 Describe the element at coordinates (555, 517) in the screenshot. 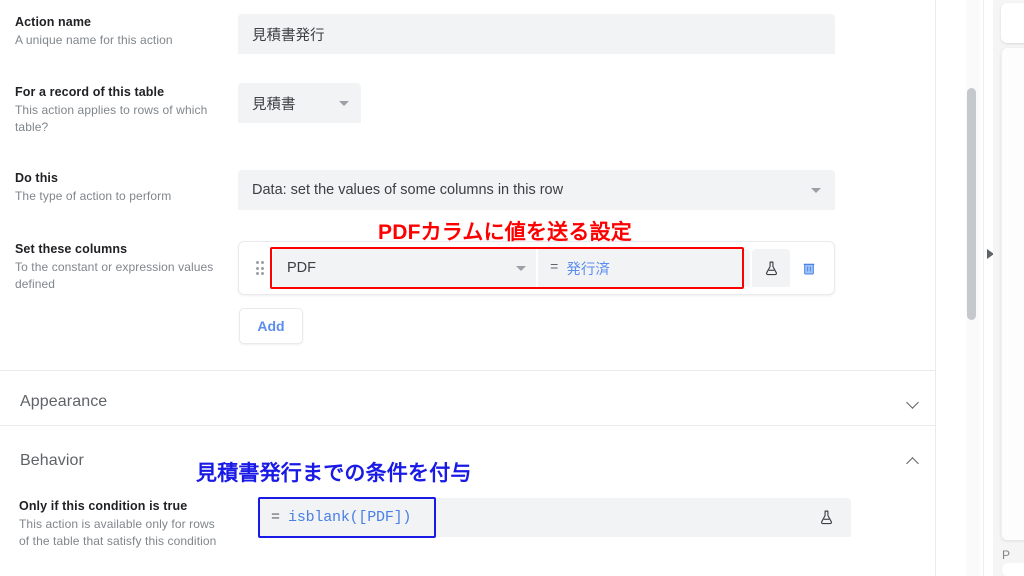

I see `condition-expression-field: = isblank([PDF])` at that location.